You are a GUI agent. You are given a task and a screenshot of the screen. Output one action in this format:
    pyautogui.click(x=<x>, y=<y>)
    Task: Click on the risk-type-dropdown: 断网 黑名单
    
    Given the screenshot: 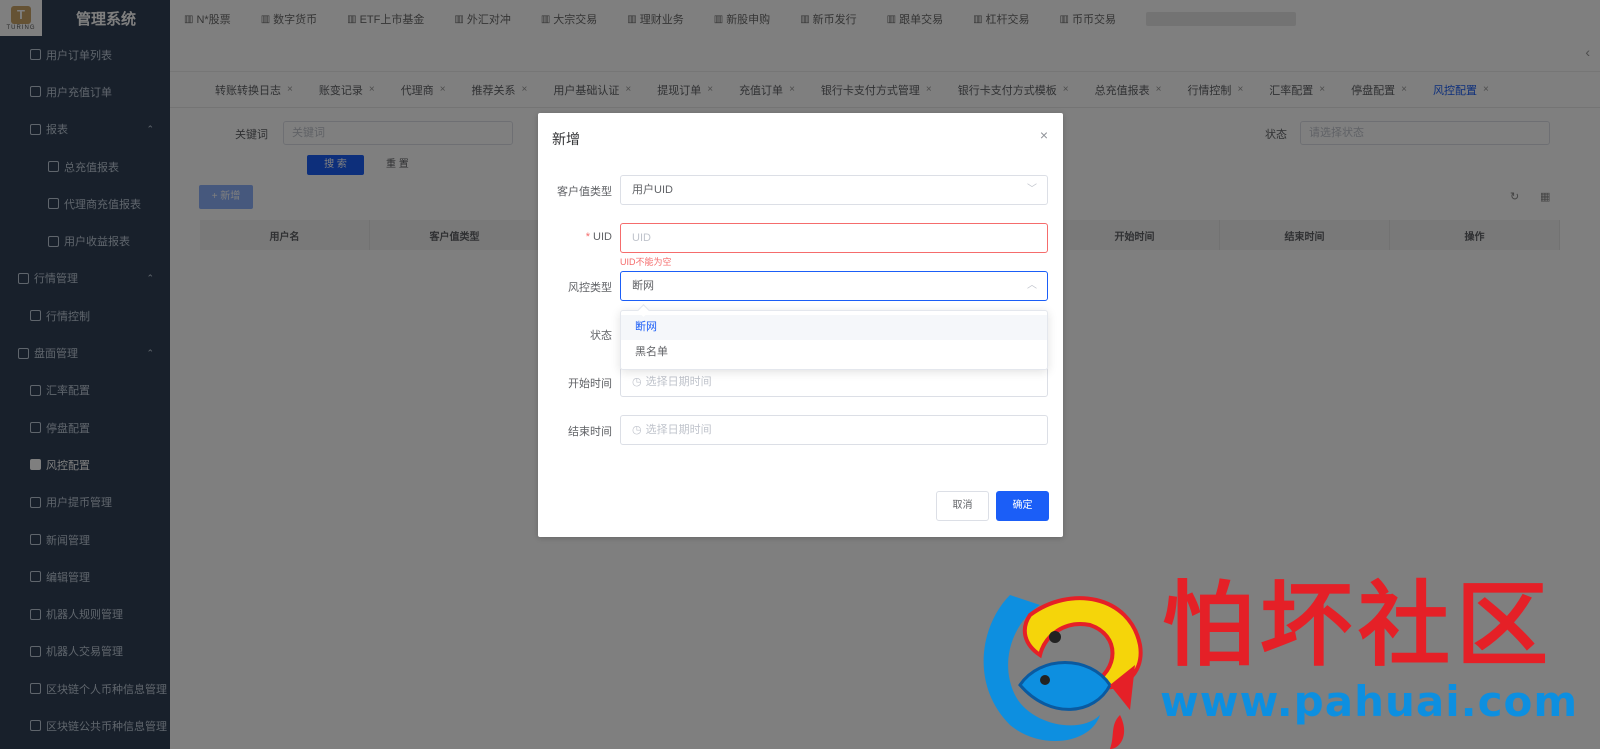 What is the action you would take?
    pyautogui.click(x=834, y=340)
    